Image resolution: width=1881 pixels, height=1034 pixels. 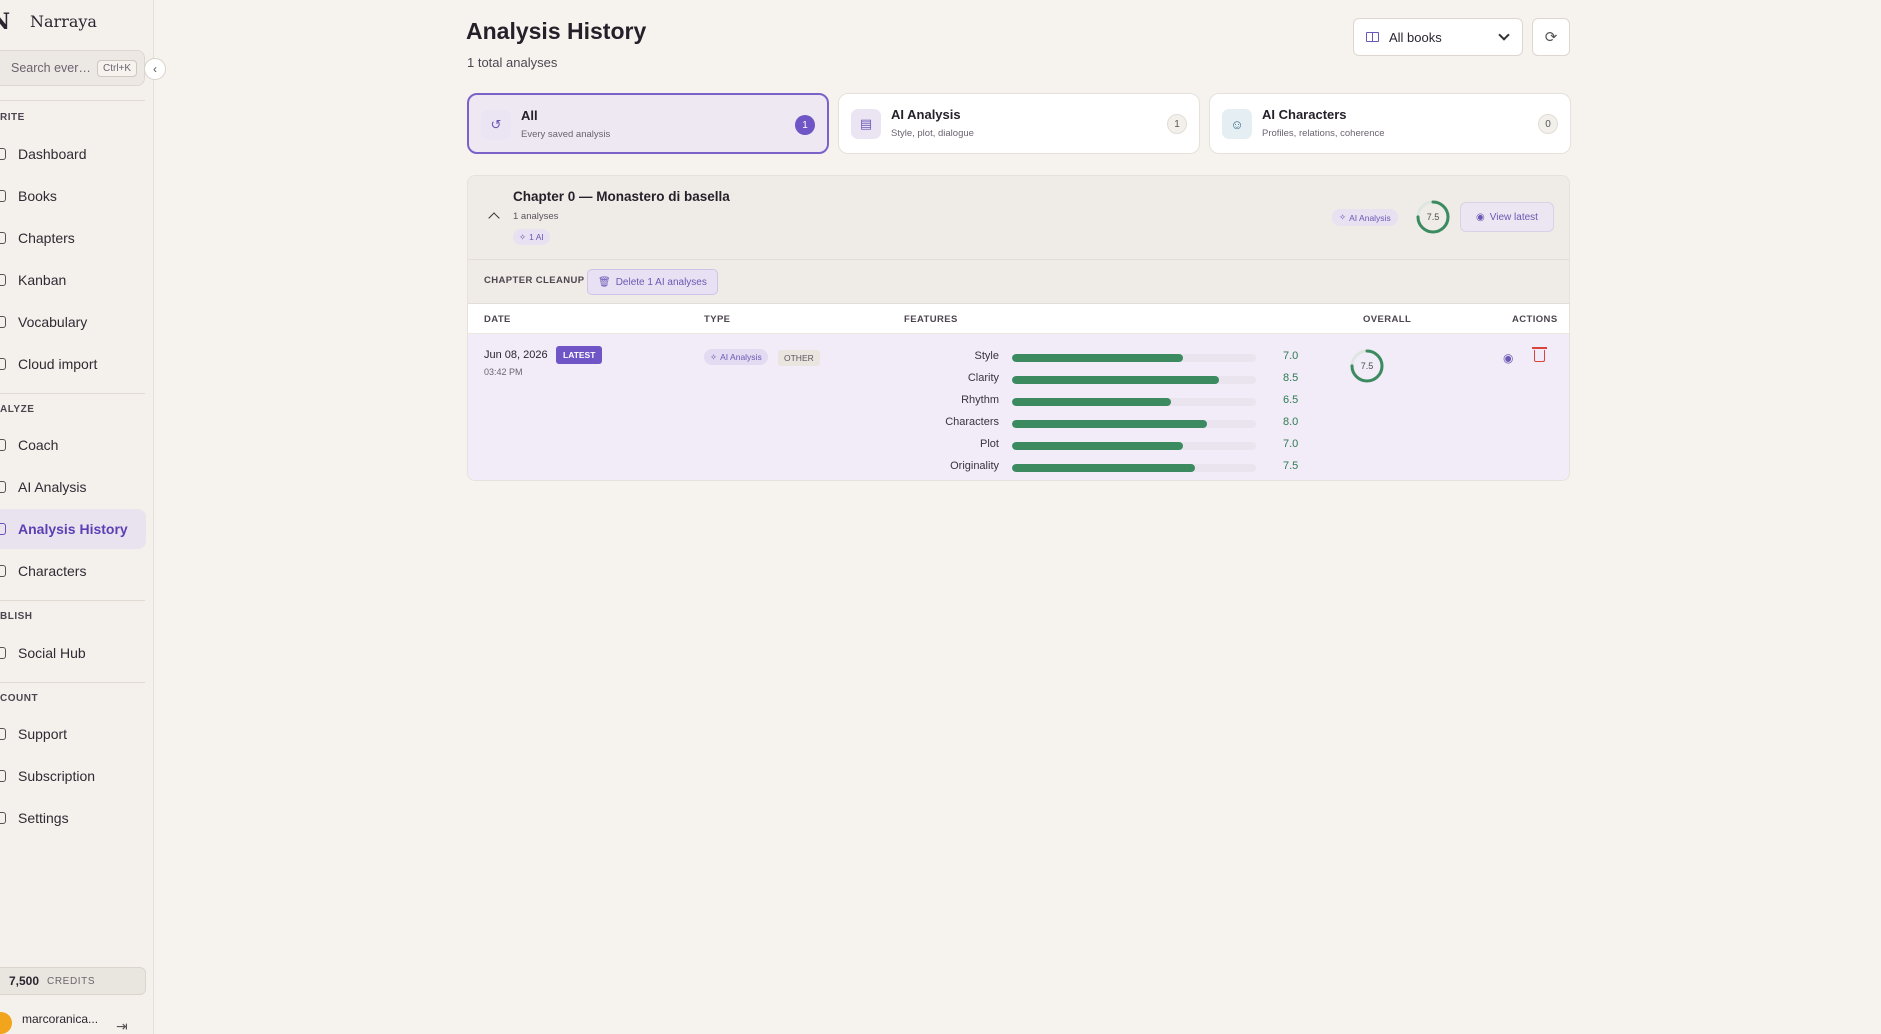 What do you see at coordinates (43, 734) in the screenshot?
I see `sidebar-item-label: Support` at bounding box center [43, 734].